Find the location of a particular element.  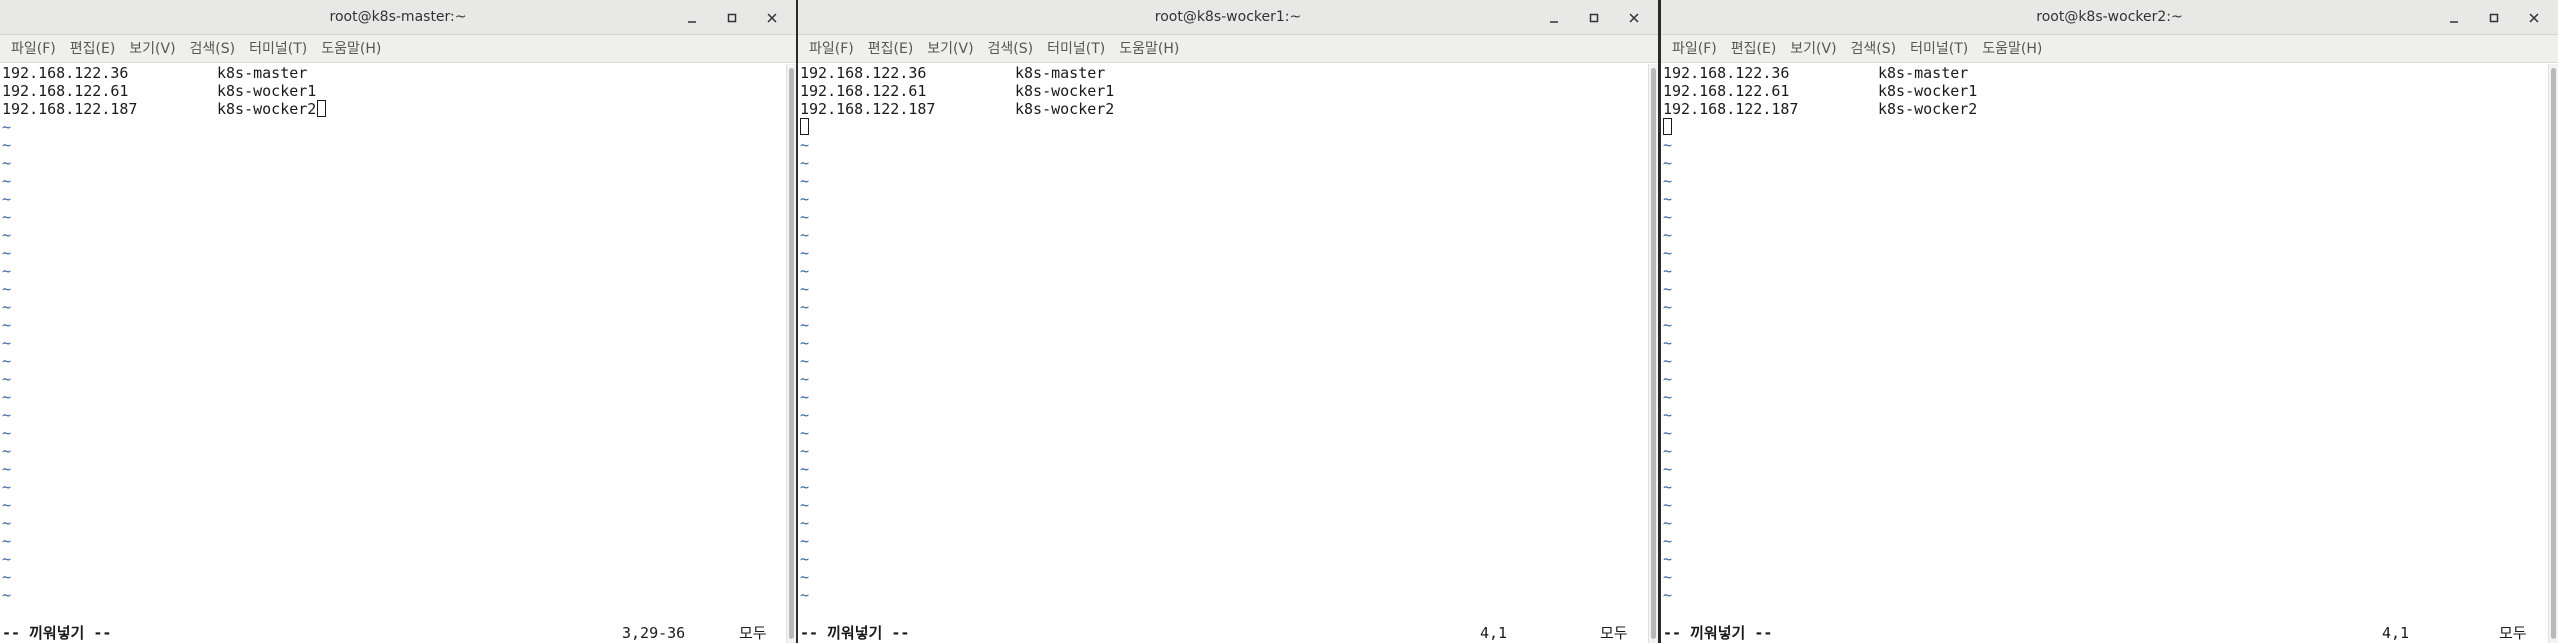

host-ip: 192.168.122.61 is located at coordinates (1726, 91).